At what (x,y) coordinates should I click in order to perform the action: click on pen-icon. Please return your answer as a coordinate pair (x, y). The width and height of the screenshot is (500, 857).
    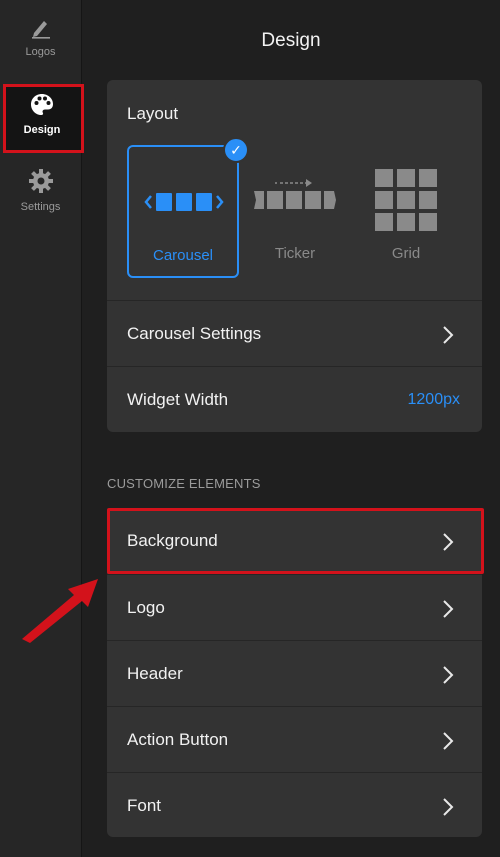
    Looking at the image, I should click on (40, 30).